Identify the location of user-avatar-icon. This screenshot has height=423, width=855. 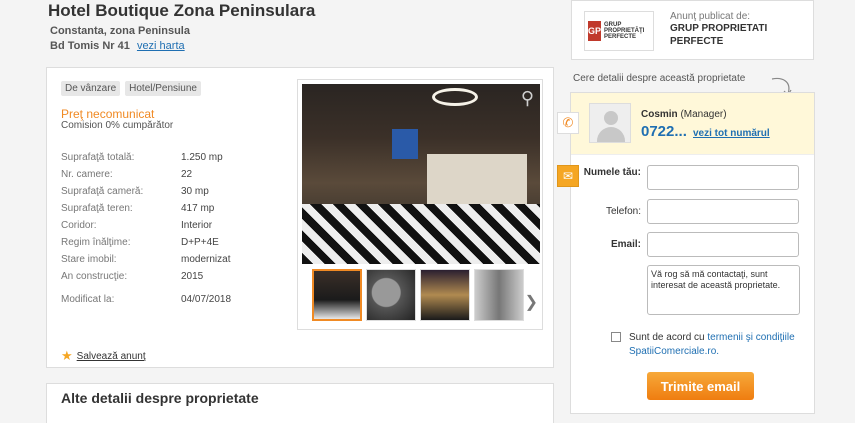
(610, 123).